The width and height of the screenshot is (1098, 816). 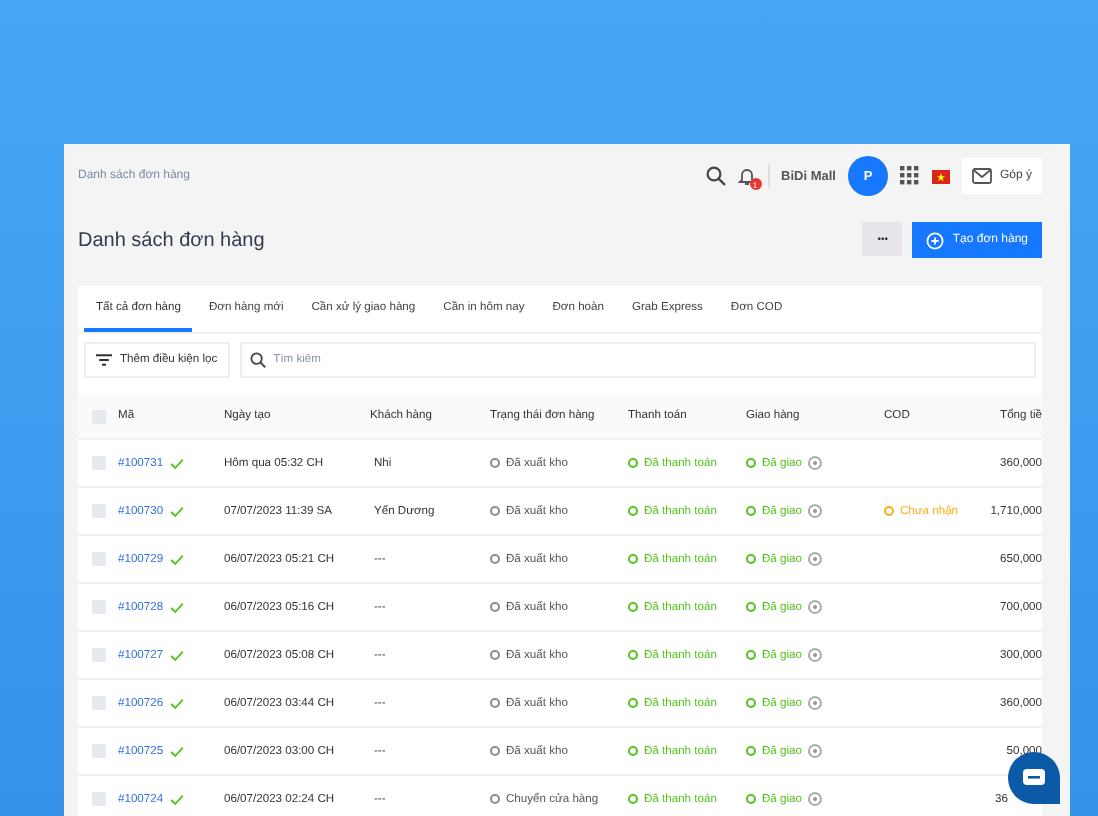 I want to click on apps-grid-icon, so click(x=909, y=176).